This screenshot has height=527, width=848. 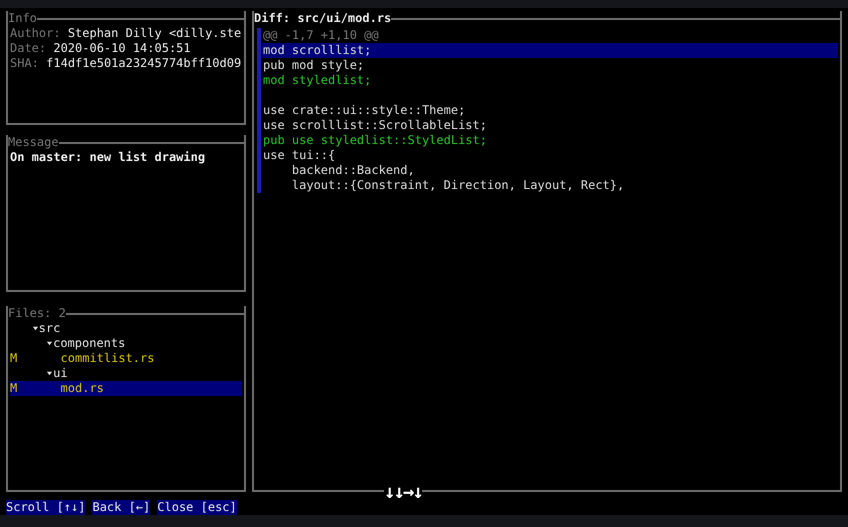 I want to click on field-label: SHA:, so click(x=24, y=63).